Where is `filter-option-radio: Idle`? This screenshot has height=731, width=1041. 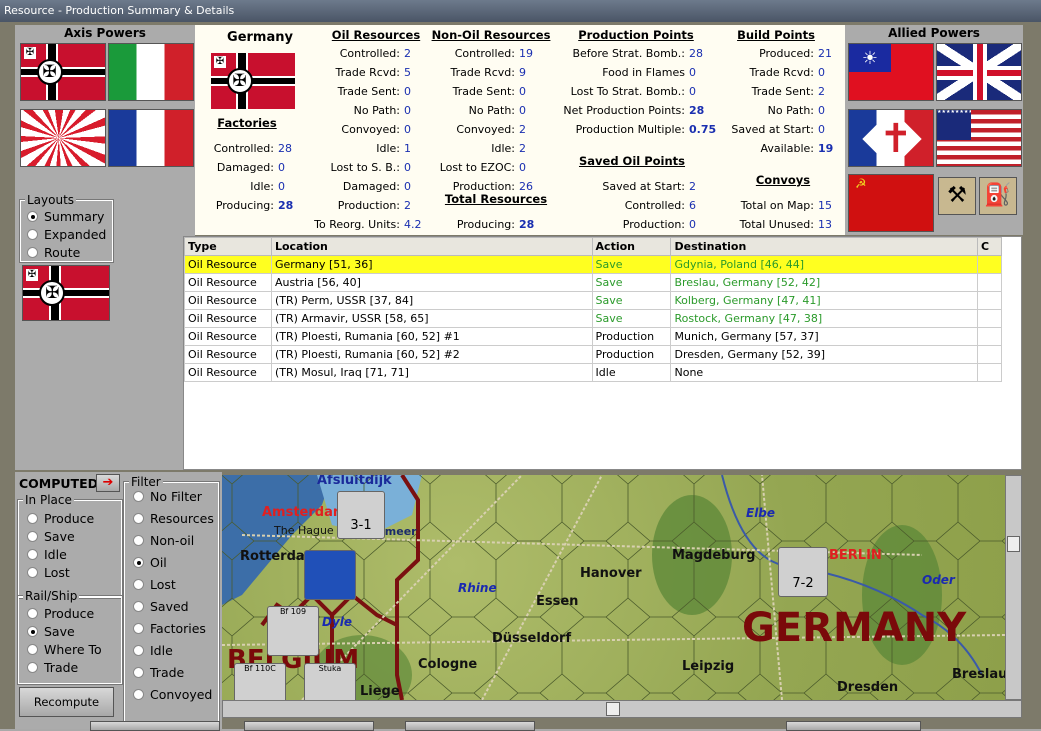
filter-option-radio: Idle is located at coordinates (153, 650).